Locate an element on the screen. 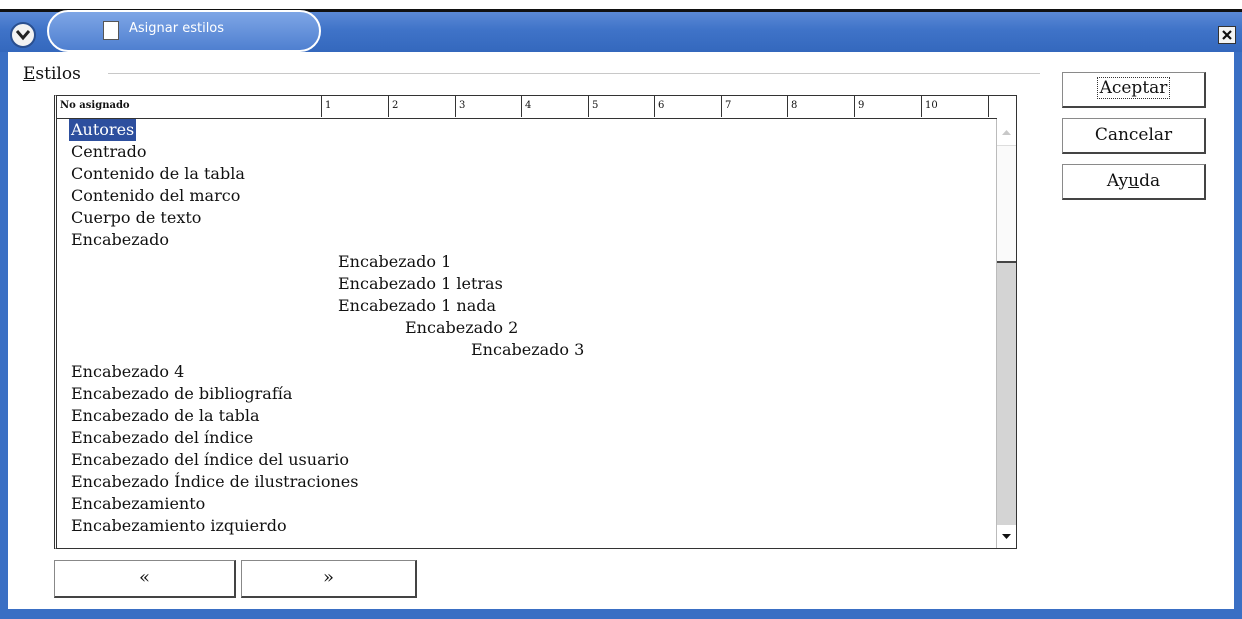  title-tab: Asignar estilos is located at coordinates (184, 31).